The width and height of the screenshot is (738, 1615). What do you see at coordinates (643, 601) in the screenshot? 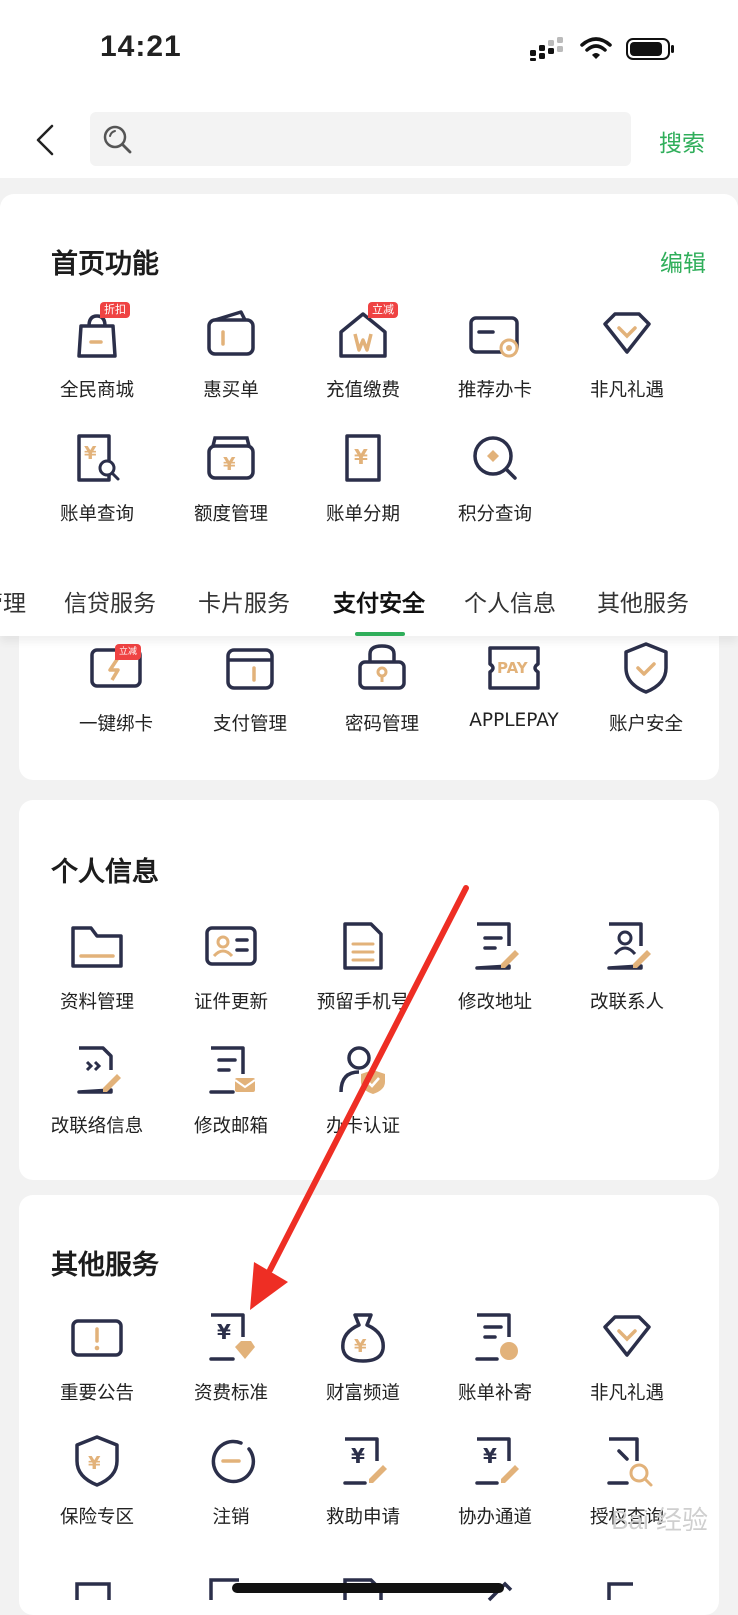
I see `tab-other: 其他服务` at bounding box center [643, 601].